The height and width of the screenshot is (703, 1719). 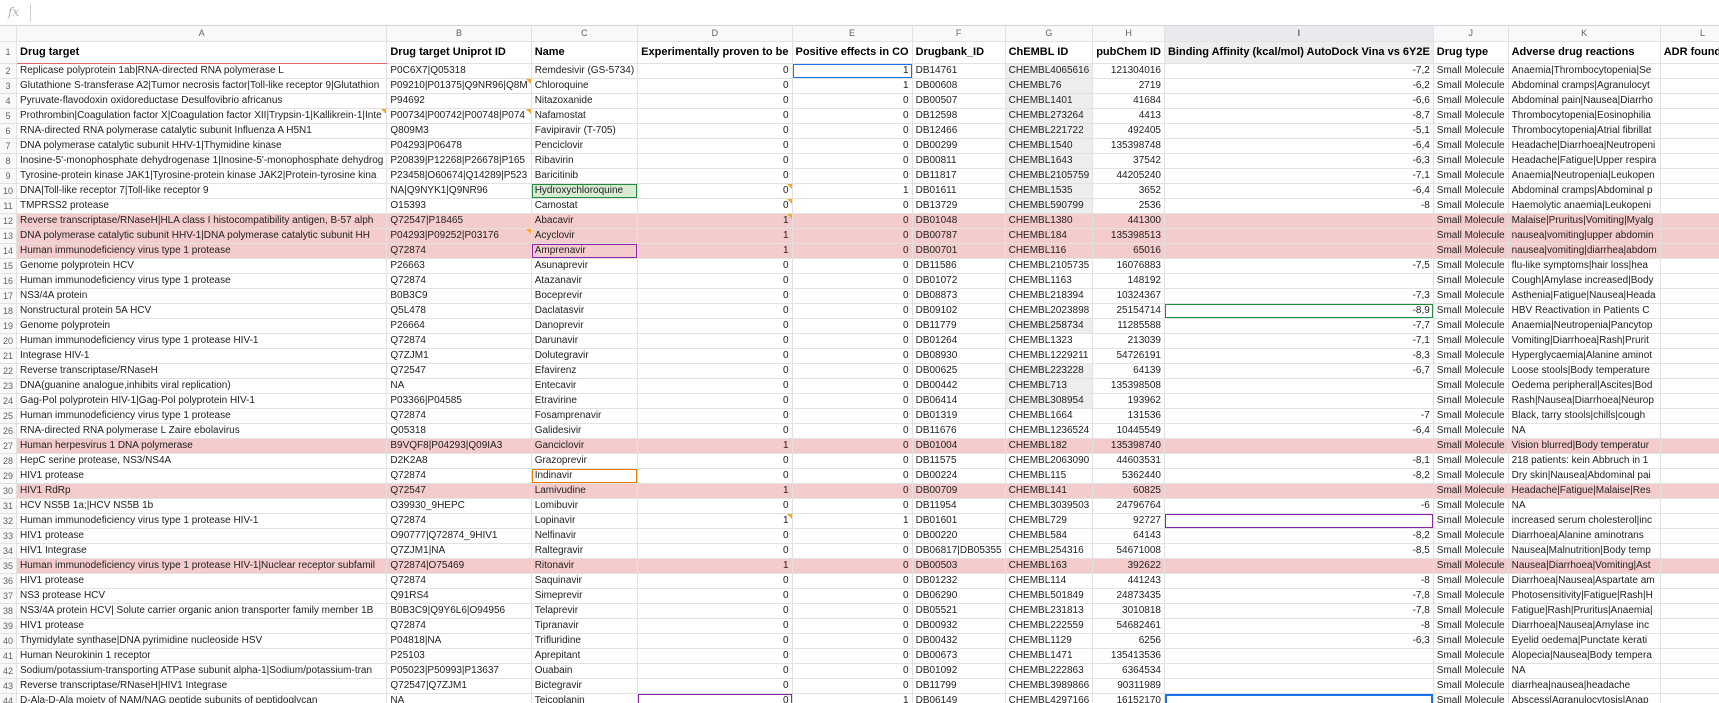 I want to click on cell-b: P0C6X7|Q05318, so click(x=459, y=71).